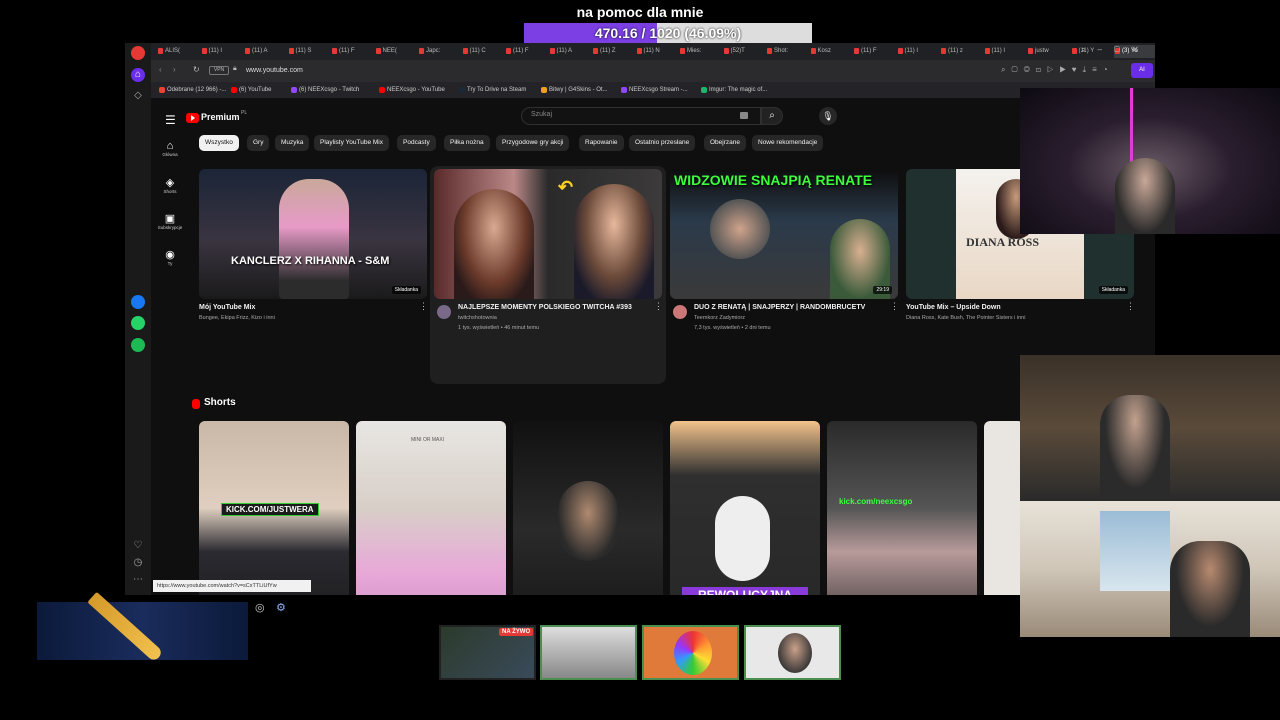 The height and width of the screenshot is (720, 1280). Describe the element at coordinates (483, 51) in the screenshot. I see `browser-tab: (11) C` at that location.